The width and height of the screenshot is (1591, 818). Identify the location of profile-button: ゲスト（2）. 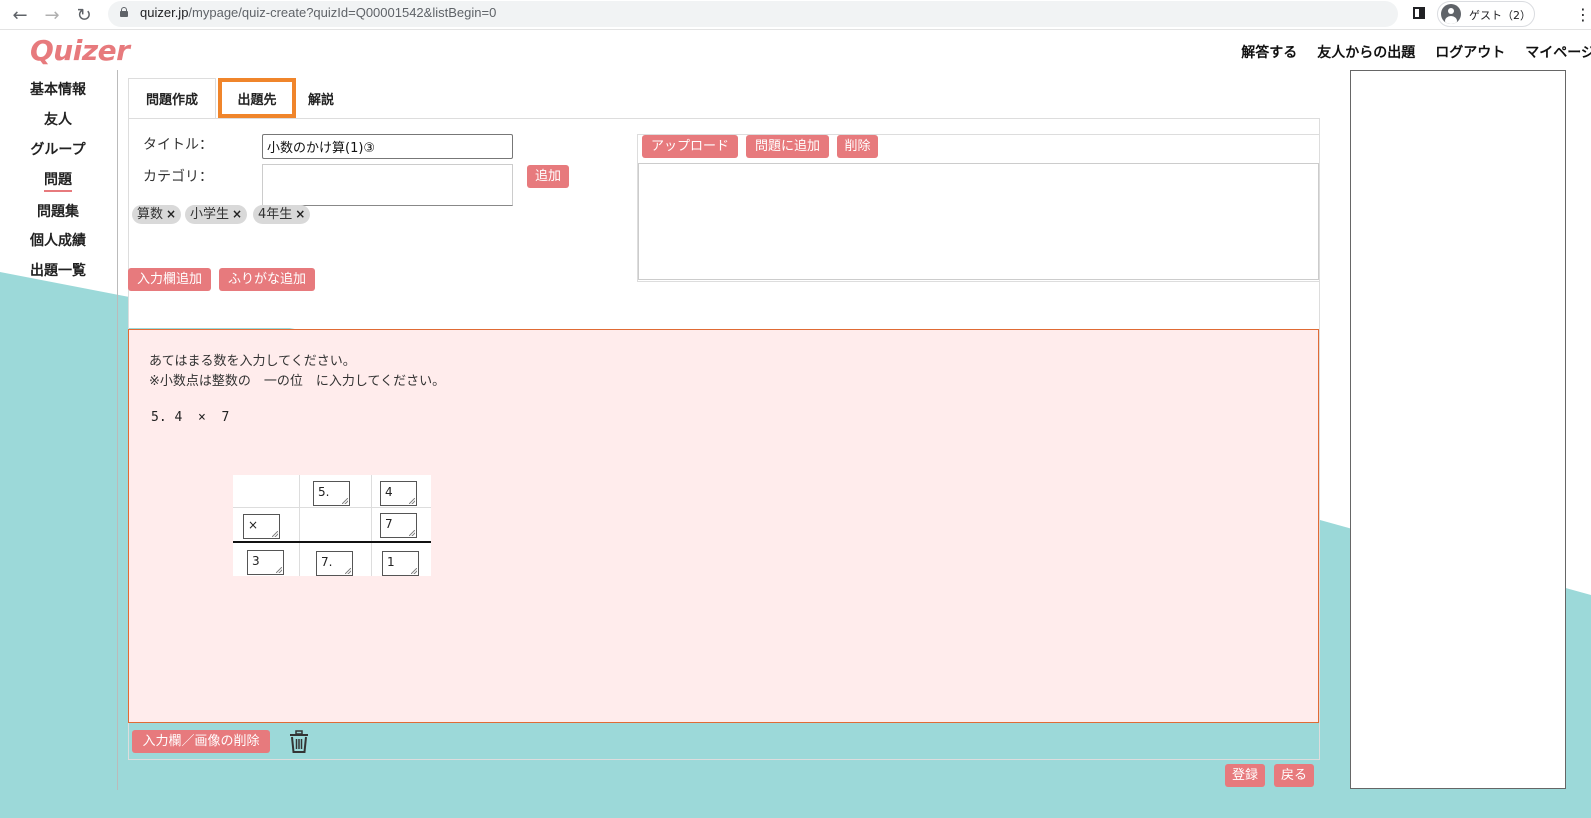
(1486, 14).